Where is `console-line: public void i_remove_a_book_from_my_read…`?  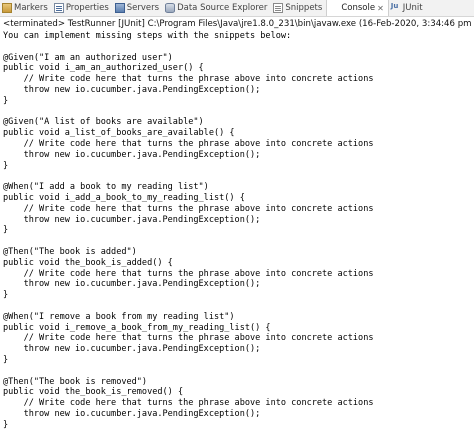 console-line: public void i_remove_a_book_from_my_read… is located at coordinates (137, 327).